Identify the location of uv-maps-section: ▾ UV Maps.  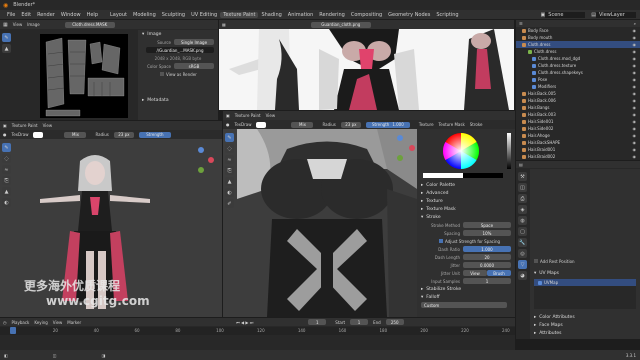
(585, 273).